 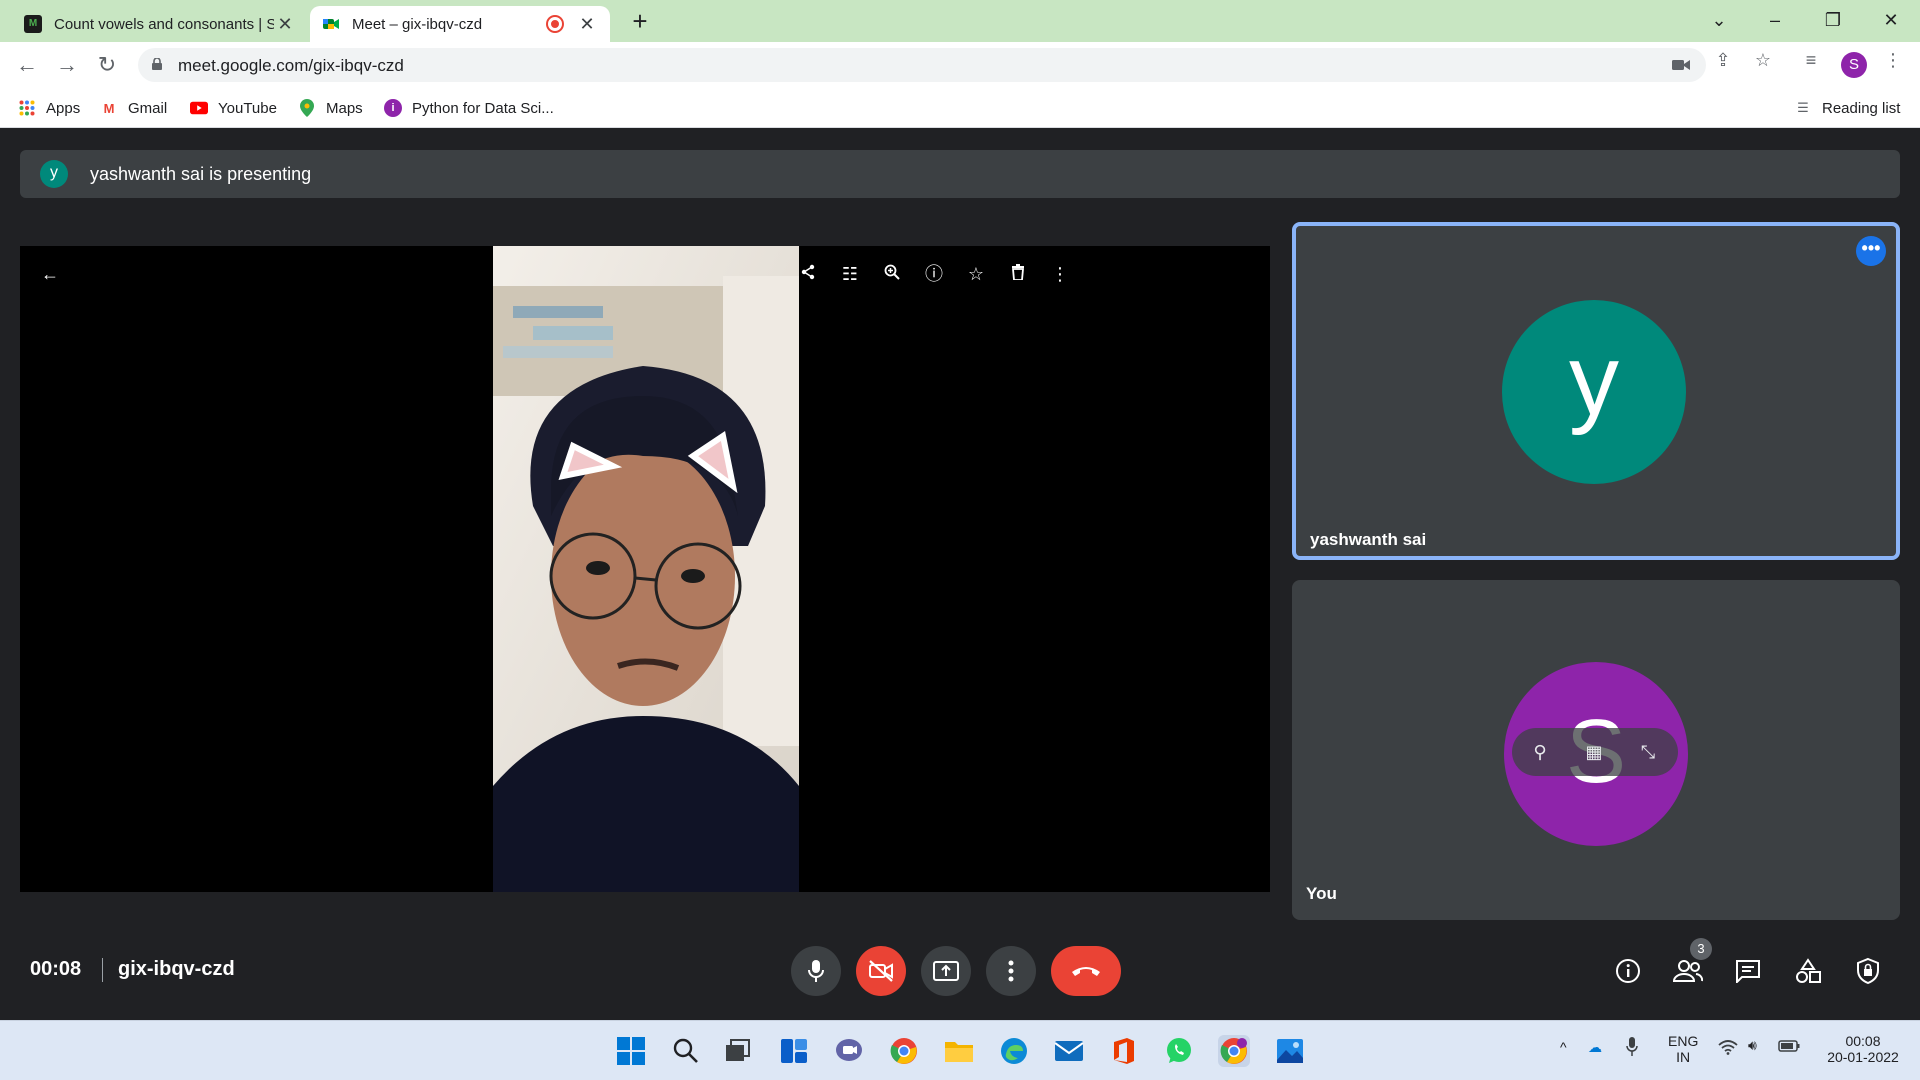 What do you see at coordinates (1179, 1051) in the screenshot?
I see `whatsapp-icon` at bounding box center [1179, 1051].